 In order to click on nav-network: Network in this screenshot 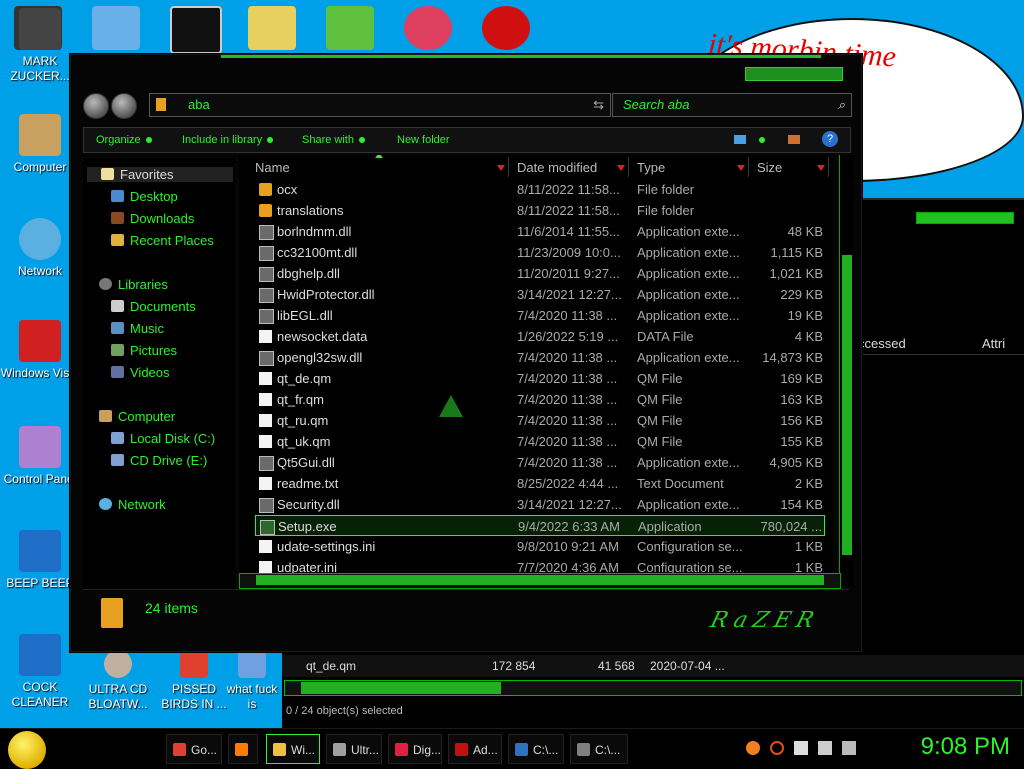, I will do `click(132, 504)`.